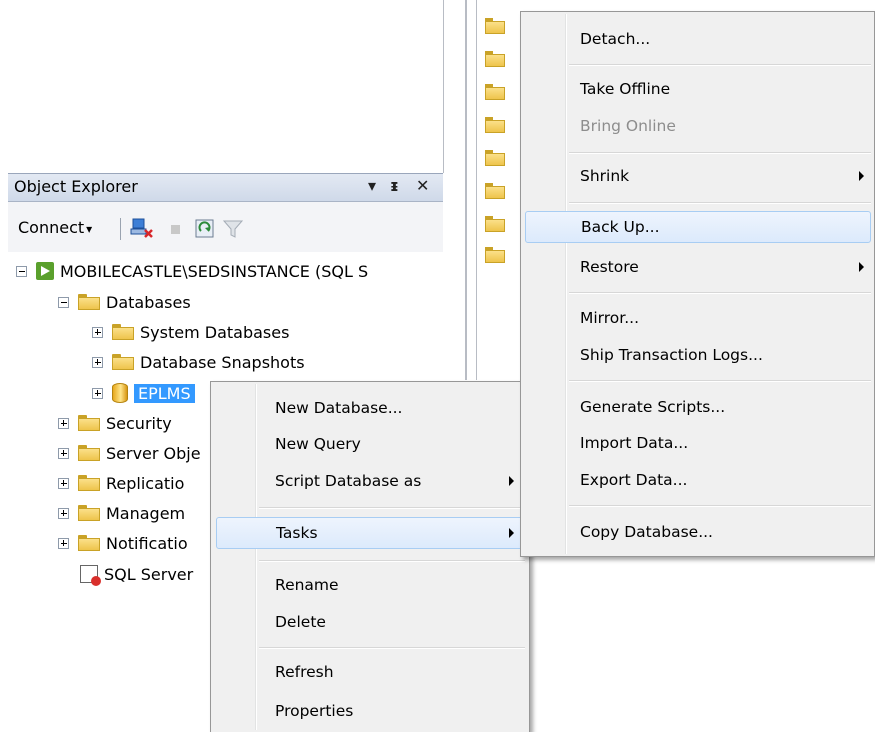 This screenshot has height=732, width=875. Describe the element at coordinates (89, 229) in the screenshot. I see `connect-dropdown-icon: ▾` at that location.